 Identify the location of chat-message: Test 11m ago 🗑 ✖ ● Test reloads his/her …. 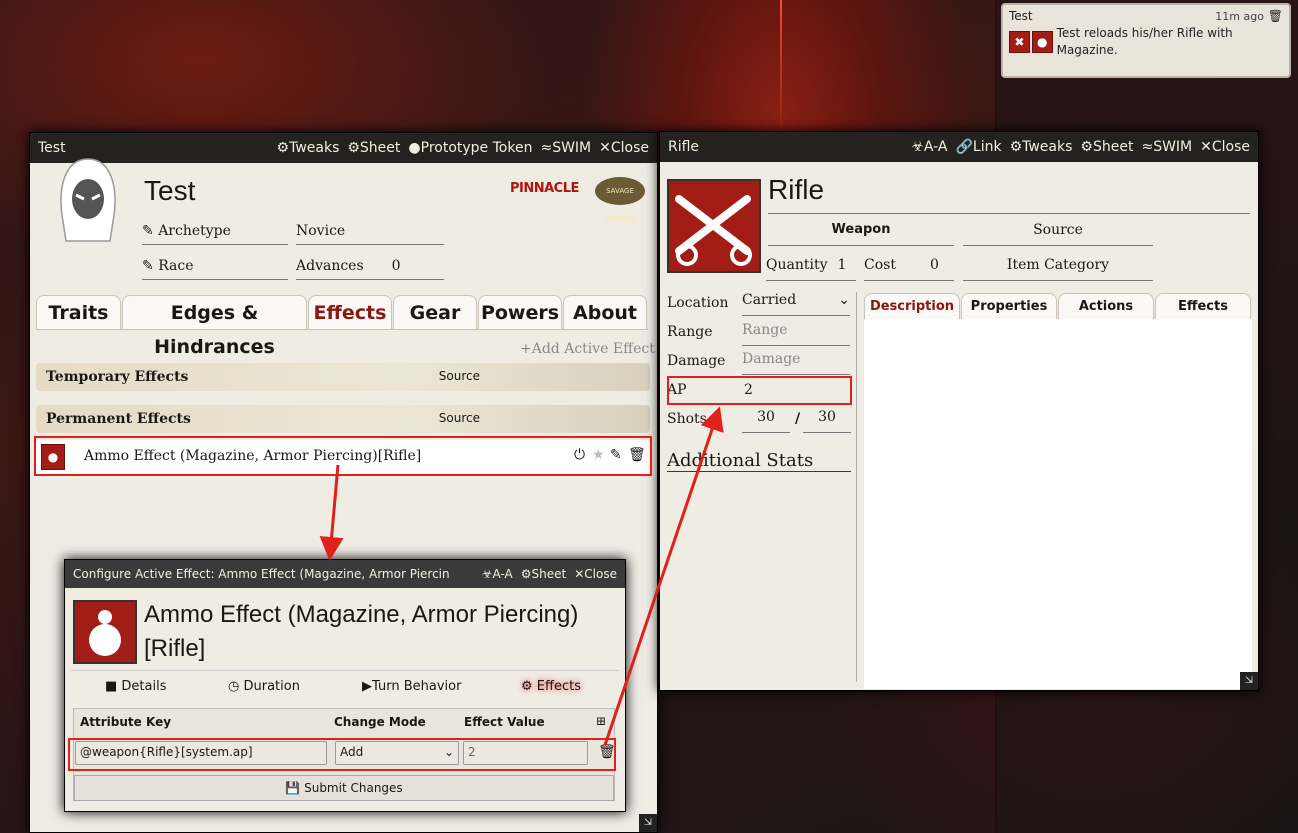
(1146, 40).